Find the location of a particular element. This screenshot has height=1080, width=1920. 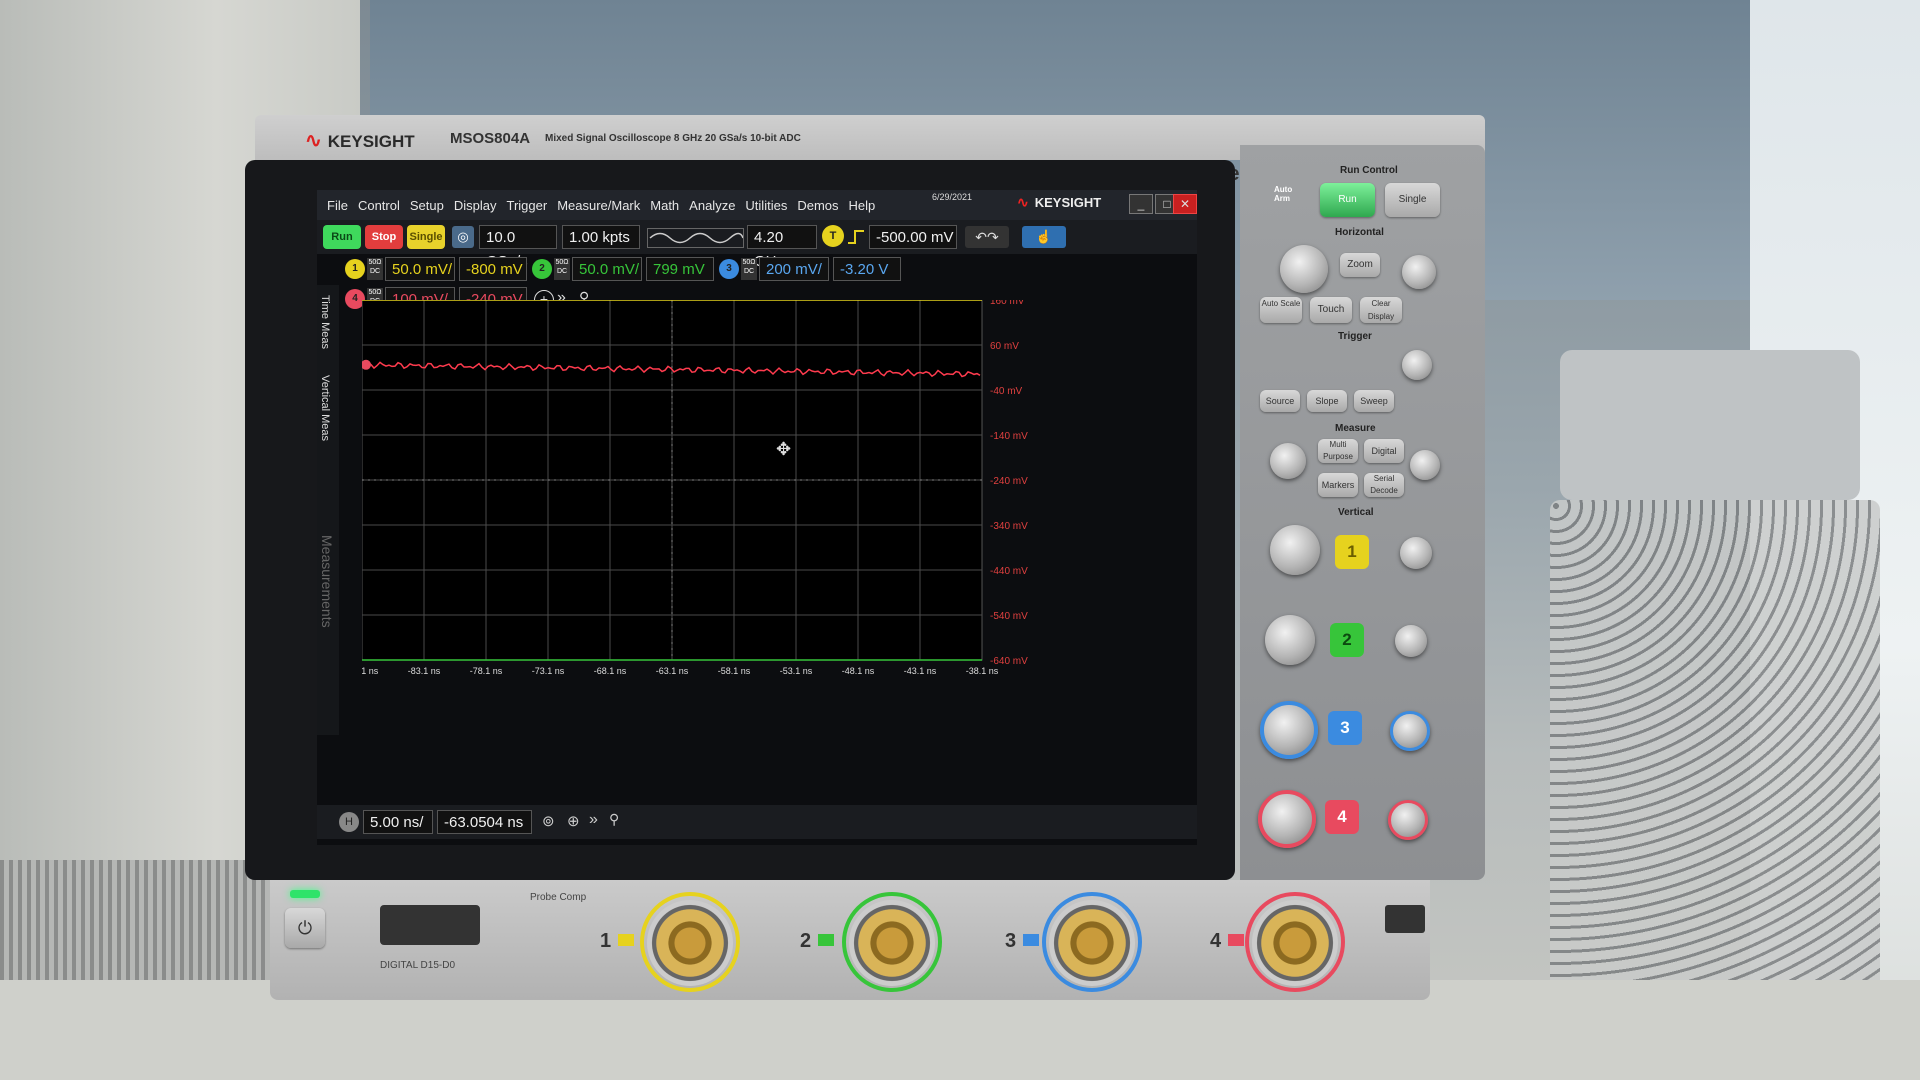

auto-arm-label: Auto Arm is located at coordinates (1283, 194).